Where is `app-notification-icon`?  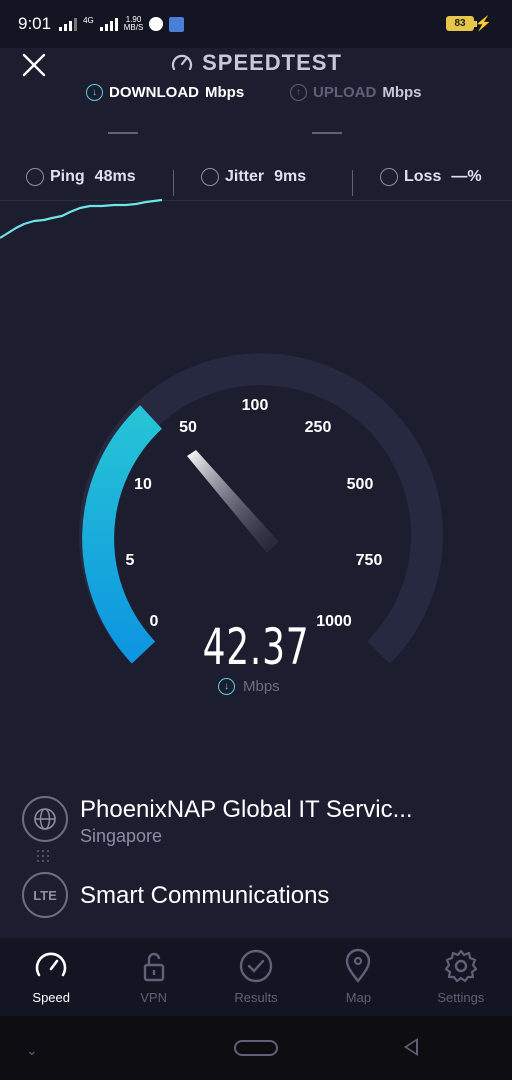
app-notification-icon is located at coordinates (156, 24).